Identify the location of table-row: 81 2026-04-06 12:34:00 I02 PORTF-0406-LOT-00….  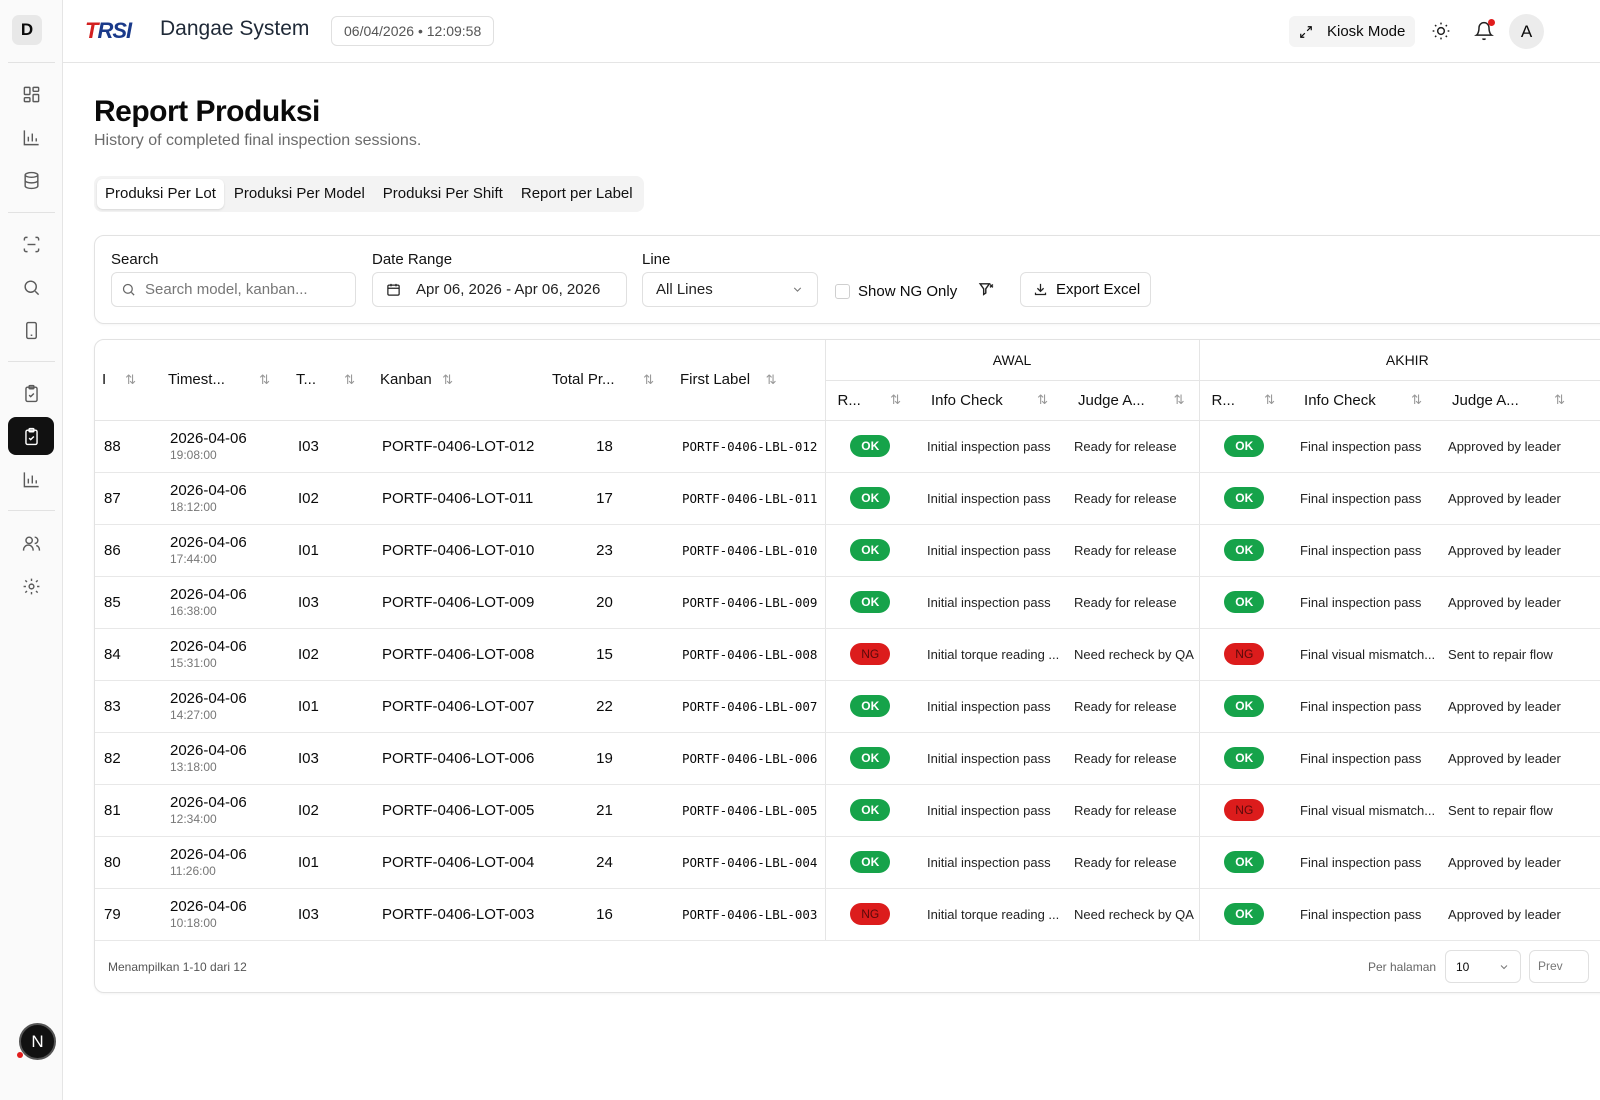
(847, 810).